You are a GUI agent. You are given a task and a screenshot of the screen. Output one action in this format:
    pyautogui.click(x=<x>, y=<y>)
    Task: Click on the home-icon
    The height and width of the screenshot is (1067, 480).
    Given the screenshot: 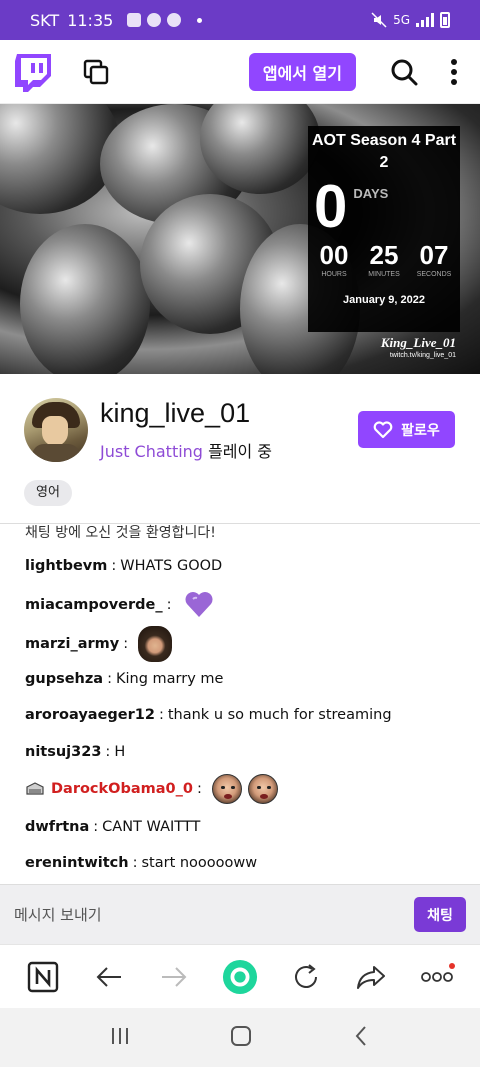 What is the action you would take?
    pyautogui.click(x=241, y=1038)
    